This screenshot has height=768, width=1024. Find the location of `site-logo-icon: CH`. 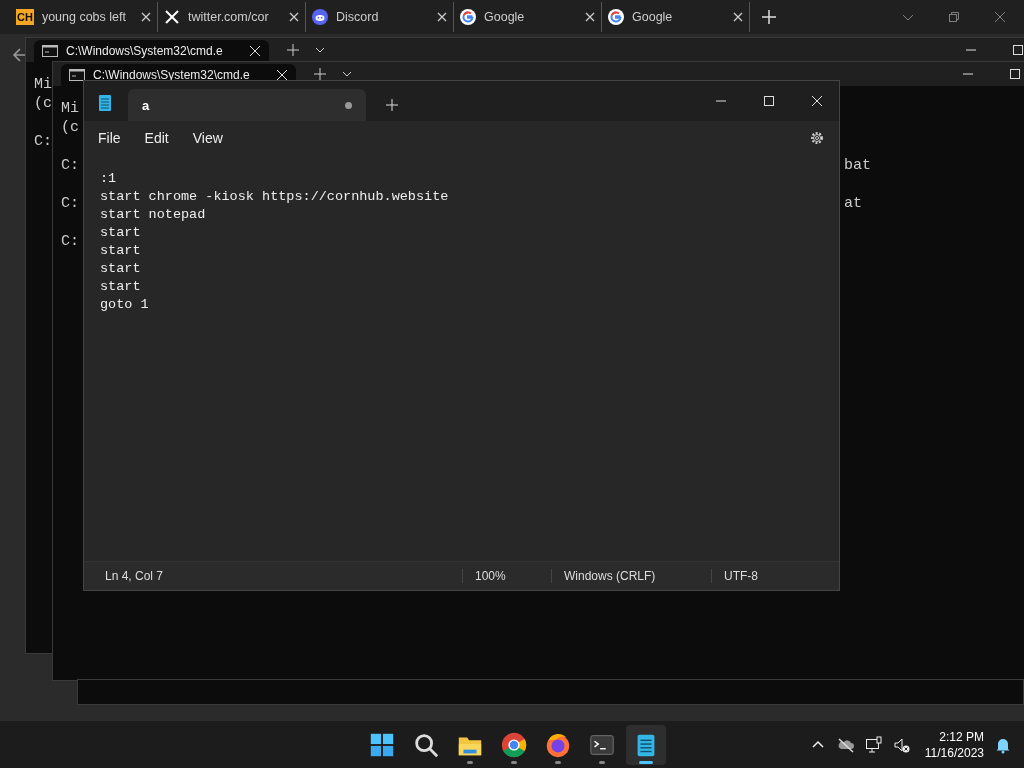

site-logo-icon: CH is located at coordinates (25, 17).